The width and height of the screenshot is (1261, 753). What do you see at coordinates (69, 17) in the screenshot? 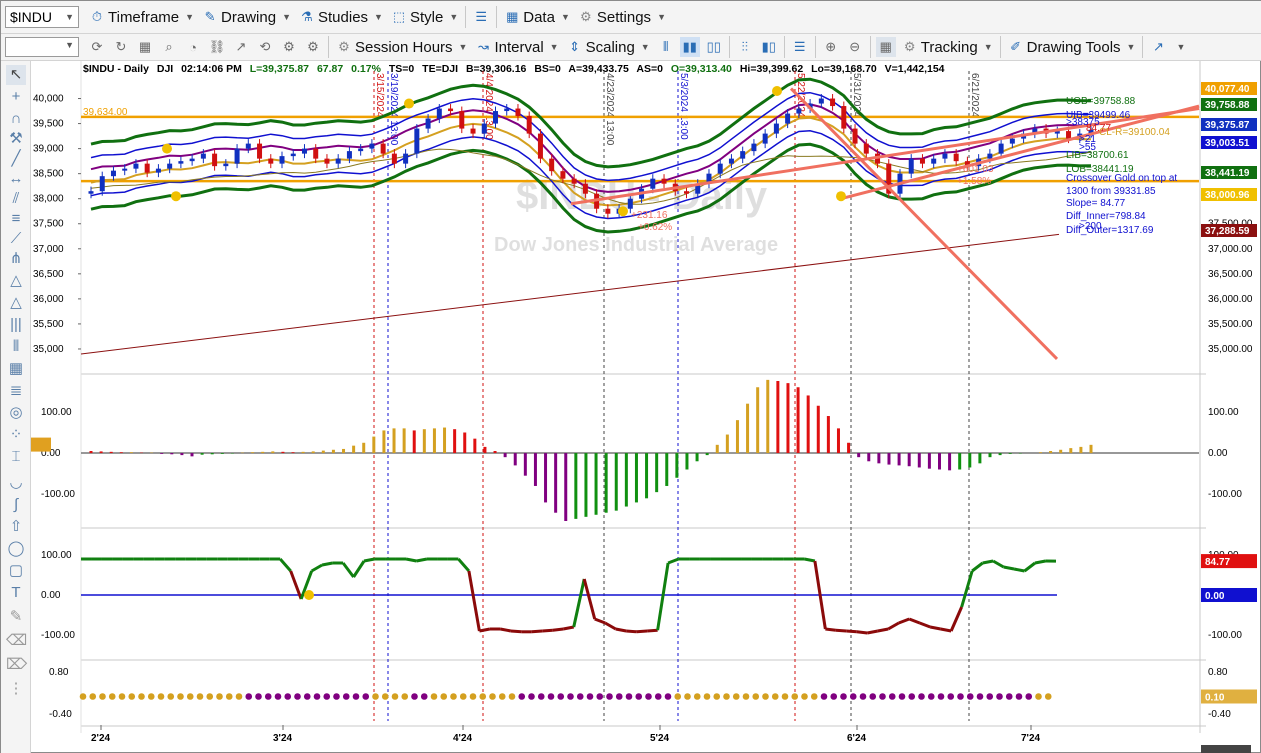
I see `chevron-down-icon: ▼` at bounding box center [69, 17].